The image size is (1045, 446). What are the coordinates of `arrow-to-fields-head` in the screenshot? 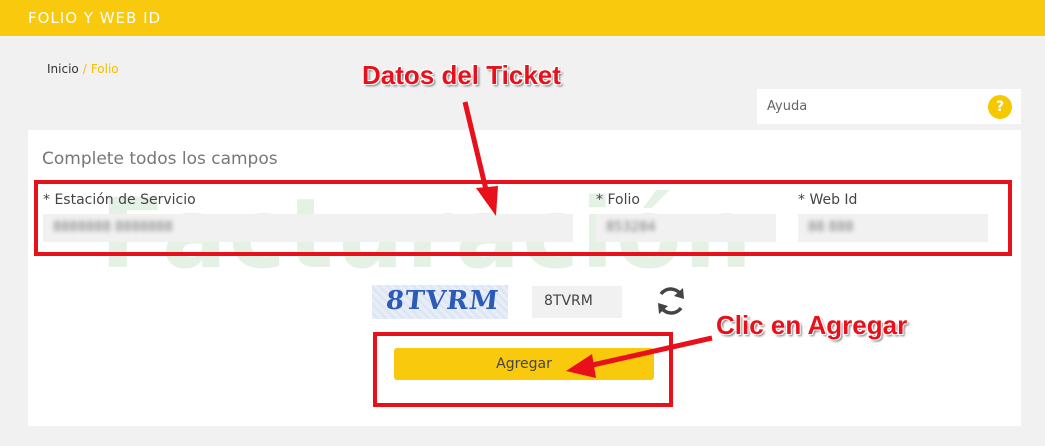 It's located at (487, 201).